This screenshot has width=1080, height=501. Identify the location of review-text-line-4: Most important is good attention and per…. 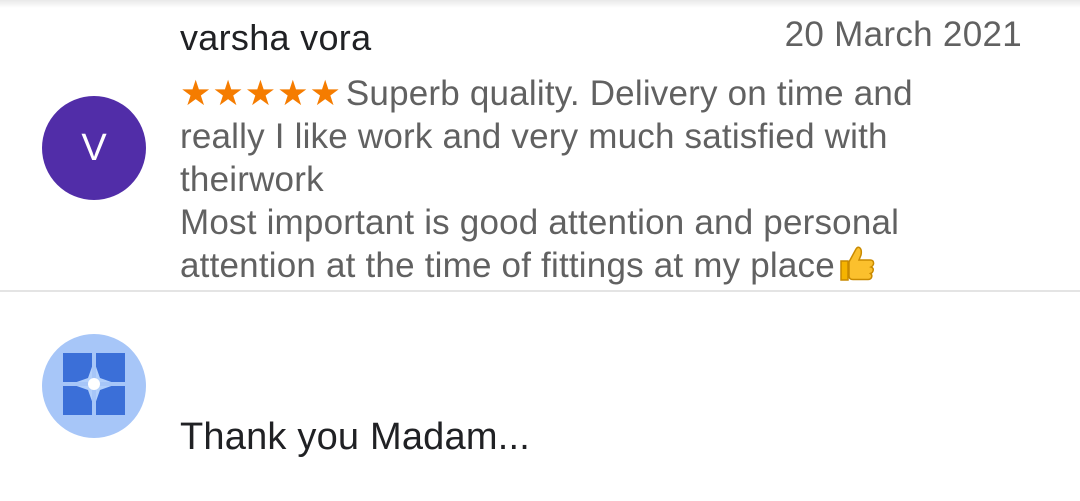
(540, 222).